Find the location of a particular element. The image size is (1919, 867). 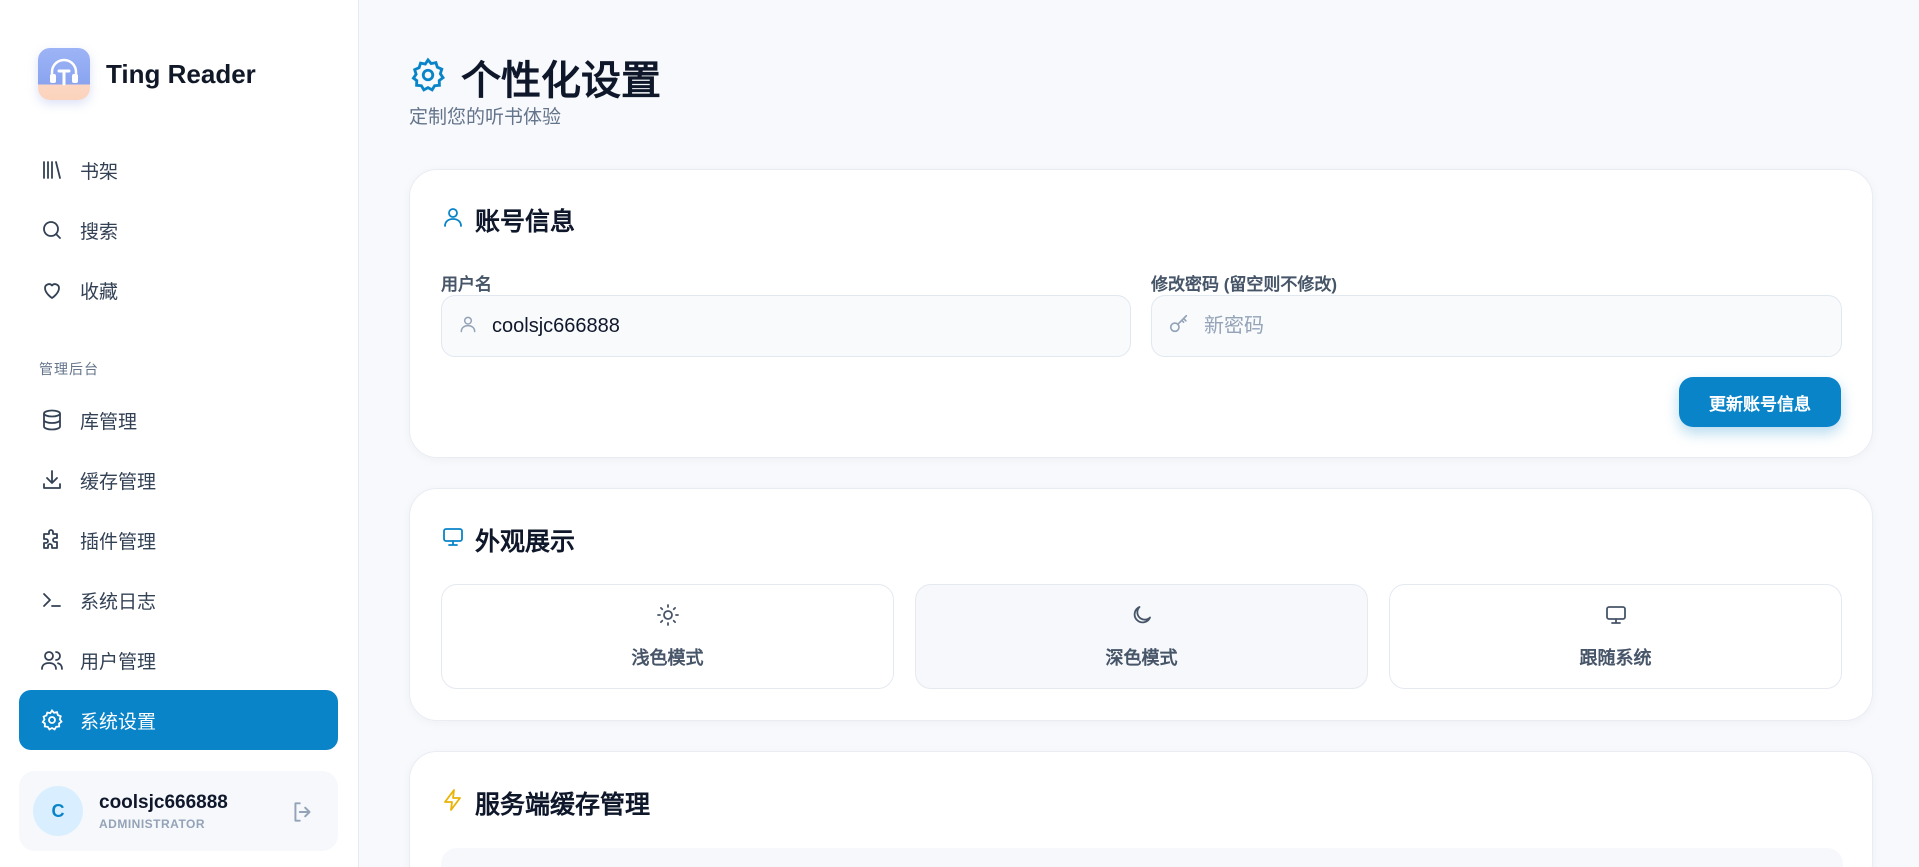

key-icon is located at coordinates (1179, 326).